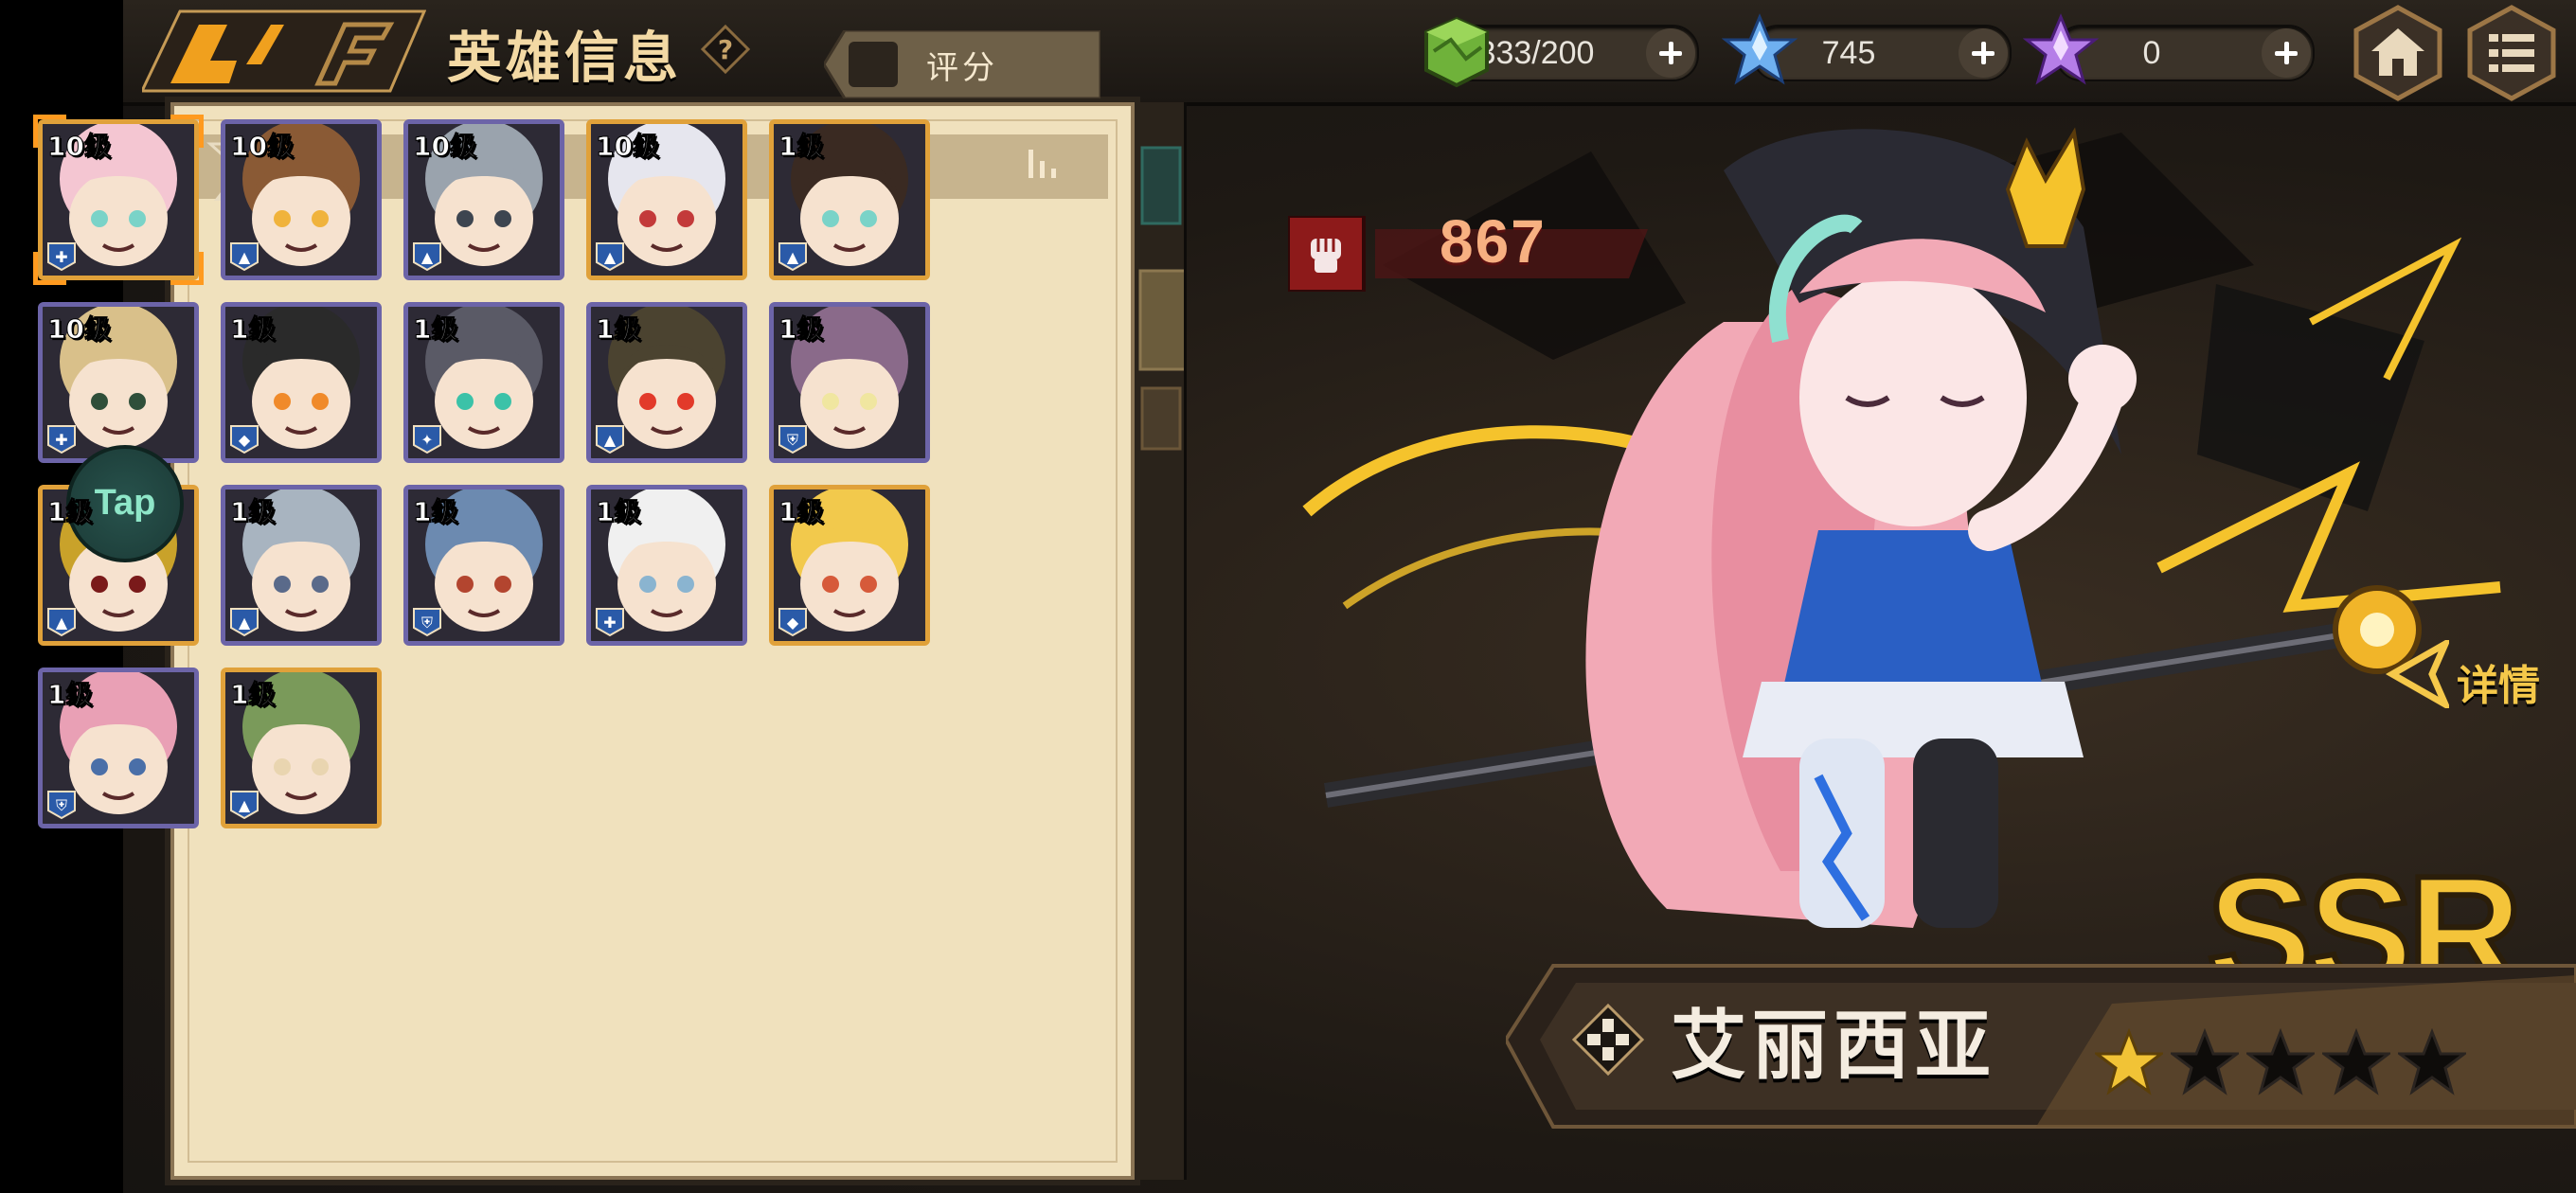 The image size is (2576, 1193). I want to click on fist-icon, so click(1326, 253).